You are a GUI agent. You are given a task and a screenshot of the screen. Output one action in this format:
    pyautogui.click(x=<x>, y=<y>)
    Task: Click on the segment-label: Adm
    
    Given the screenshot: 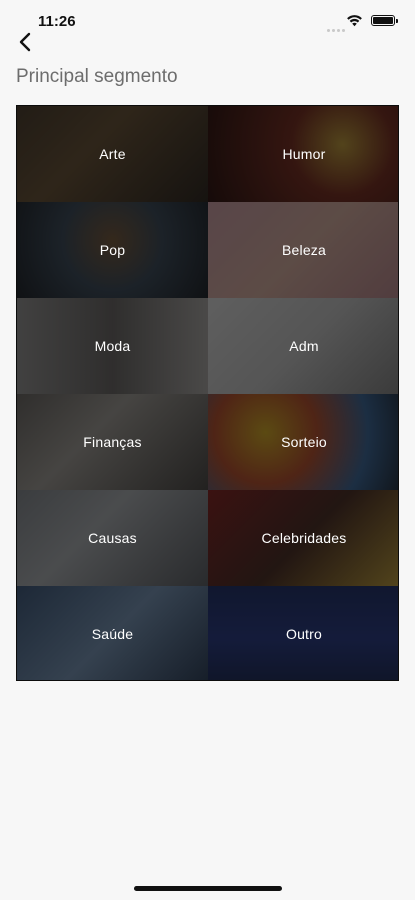 What is the action you would take?
    pyautogui.click(x=304, y=346)
    